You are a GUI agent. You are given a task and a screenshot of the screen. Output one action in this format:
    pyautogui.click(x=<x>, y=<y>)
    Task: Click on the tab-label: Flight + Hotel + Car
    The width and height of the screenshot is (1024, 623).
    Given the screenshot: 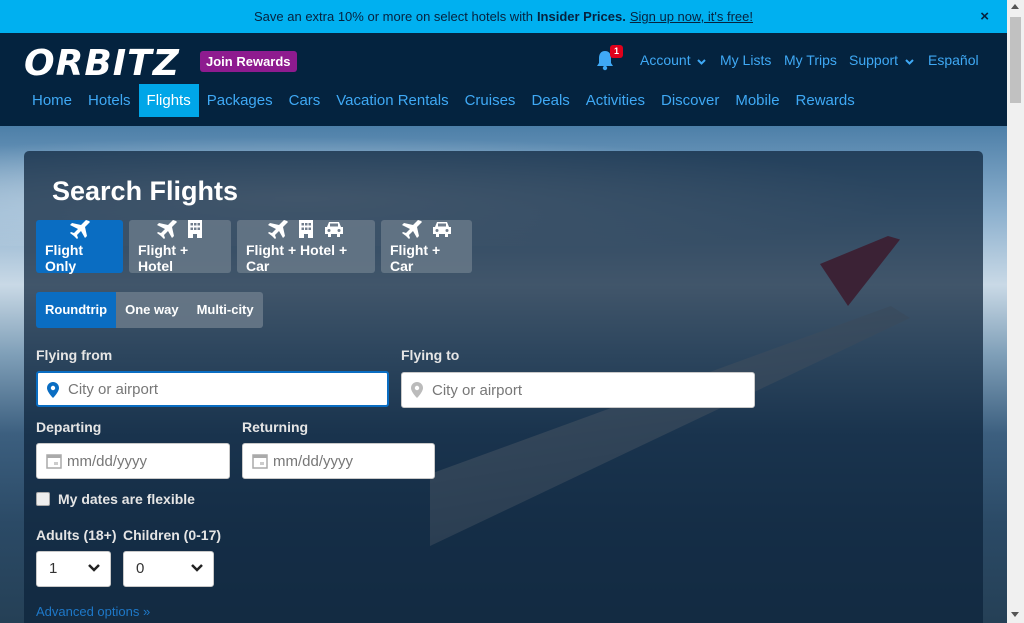 What is the action you would take?
    pyautogui.click(x=297, y=258)
    